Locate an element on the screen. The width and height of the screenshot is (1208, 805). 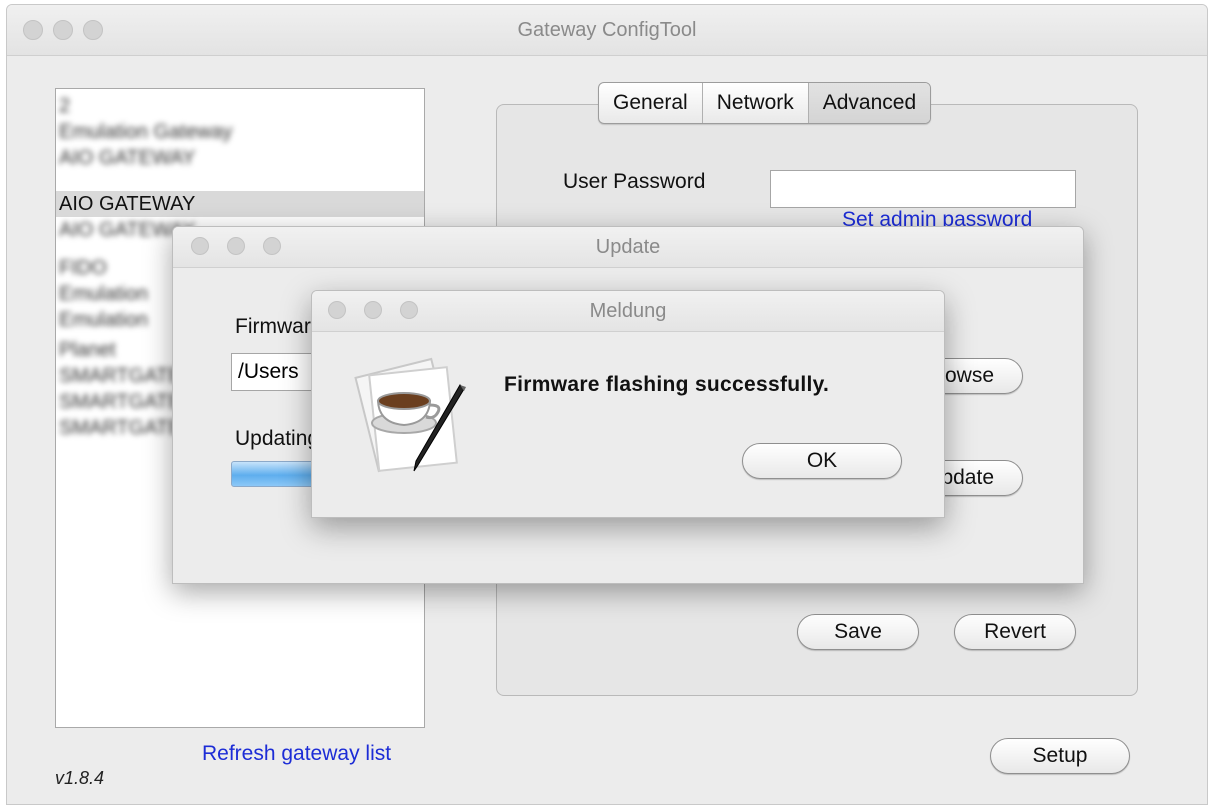
message-dialog-title: Meldung is located at coordinates (628, 311).